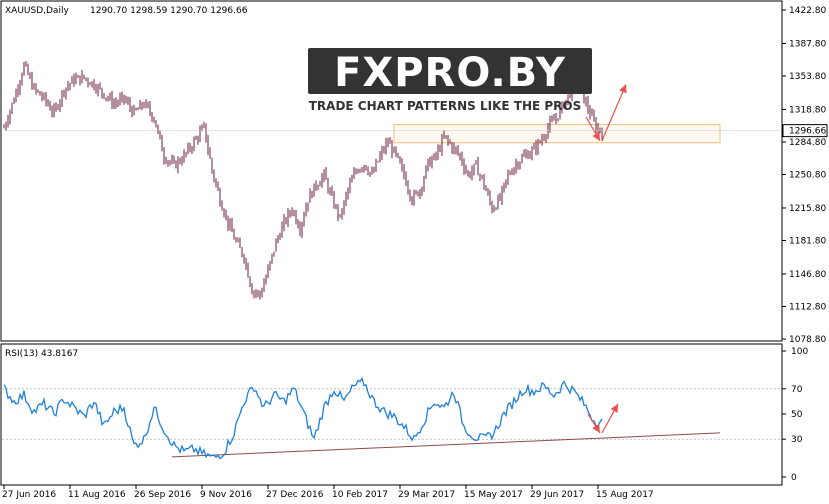 Image resolution: width=829 pixels, height=504 pixels. Describe the element at coordinates (226, 495) in the screenshot. I see `time-tick-label: 9 Nov 2016` at that location.